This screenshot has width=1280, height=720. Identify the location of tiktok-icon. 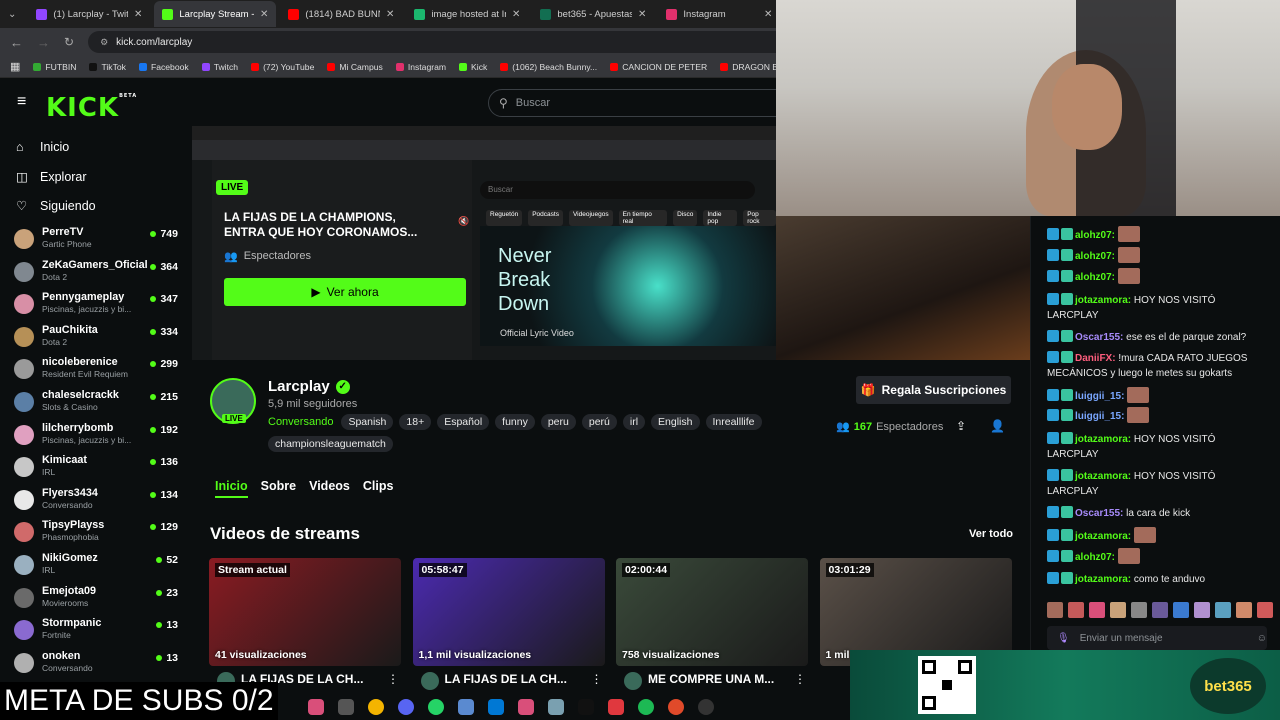
(586, 707).